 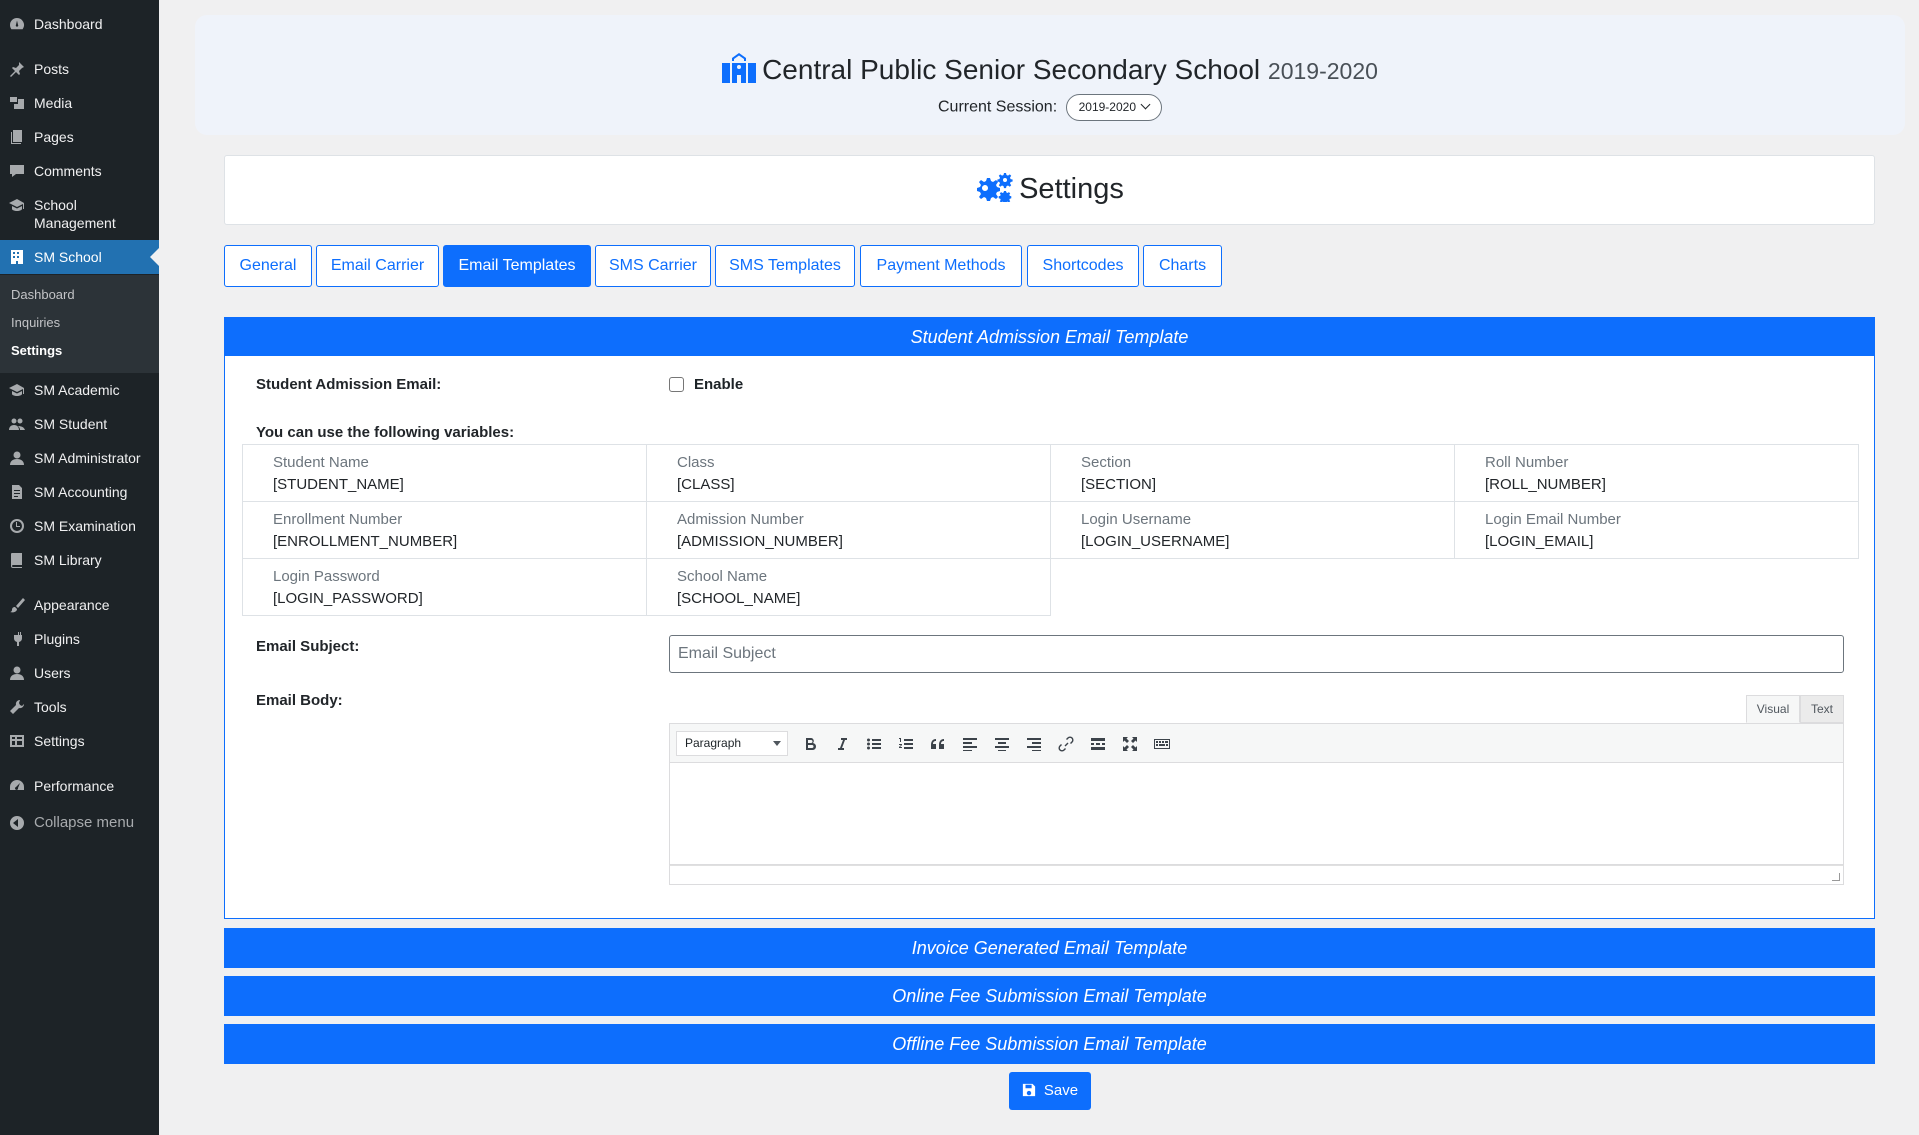 I want to click on align-center-button, so click(x=1002, y=744).